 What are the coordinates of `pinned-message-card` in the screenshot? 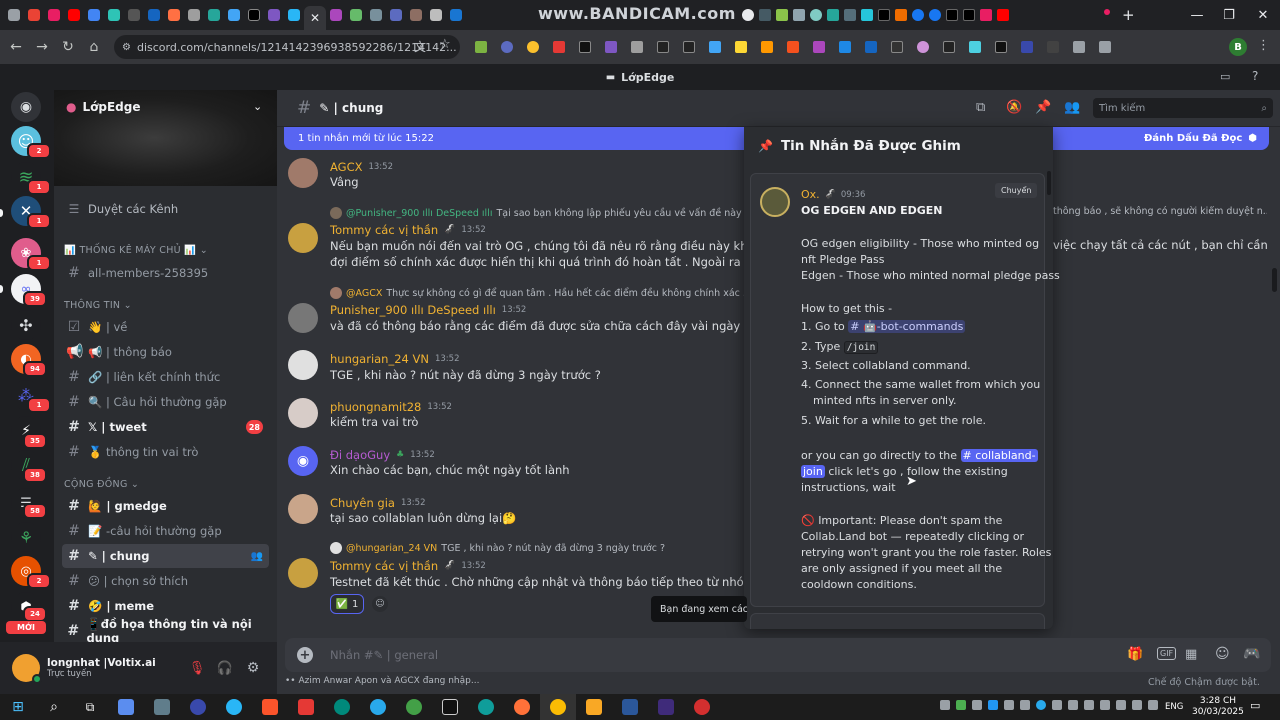 It's located at (897, 621).